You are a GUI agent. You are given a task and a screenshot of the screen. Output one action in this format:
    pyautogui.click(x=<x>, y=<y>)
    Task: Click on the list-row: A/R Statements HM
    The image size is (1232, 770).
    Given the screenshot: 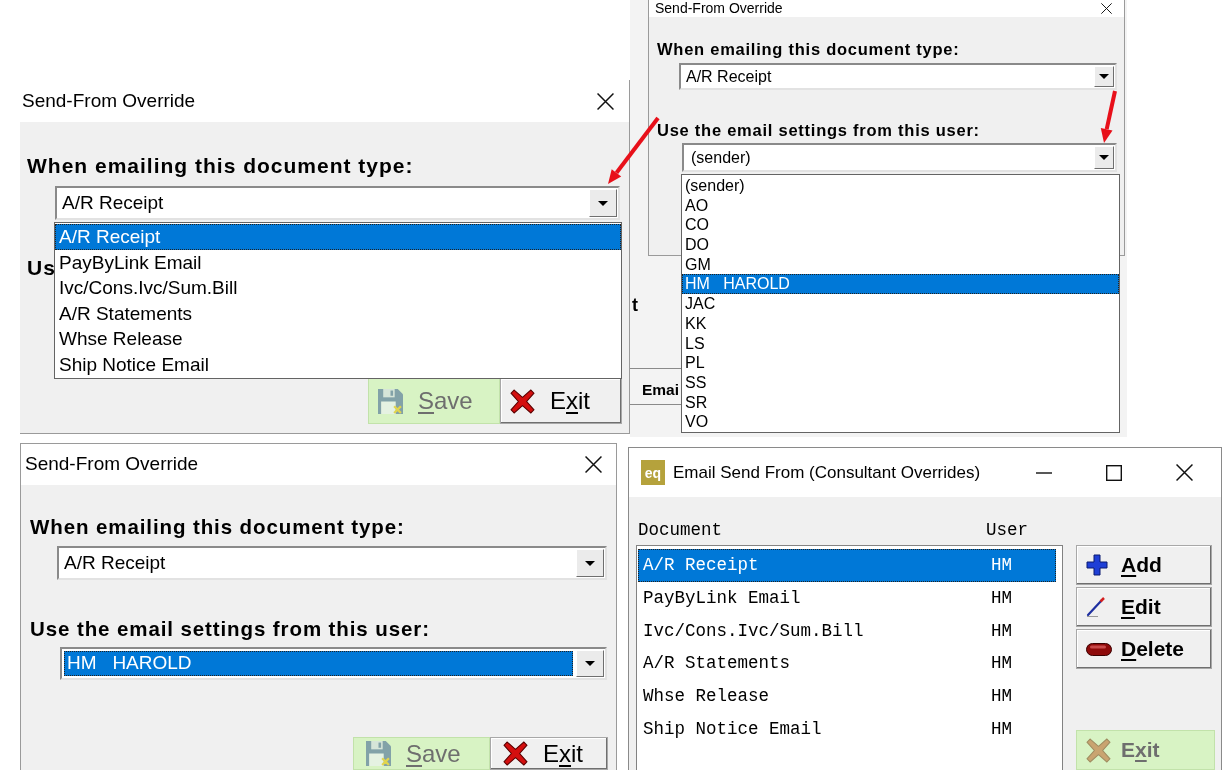 What is the action you would take?
    pyautogui.click(x=847, y=663)
    